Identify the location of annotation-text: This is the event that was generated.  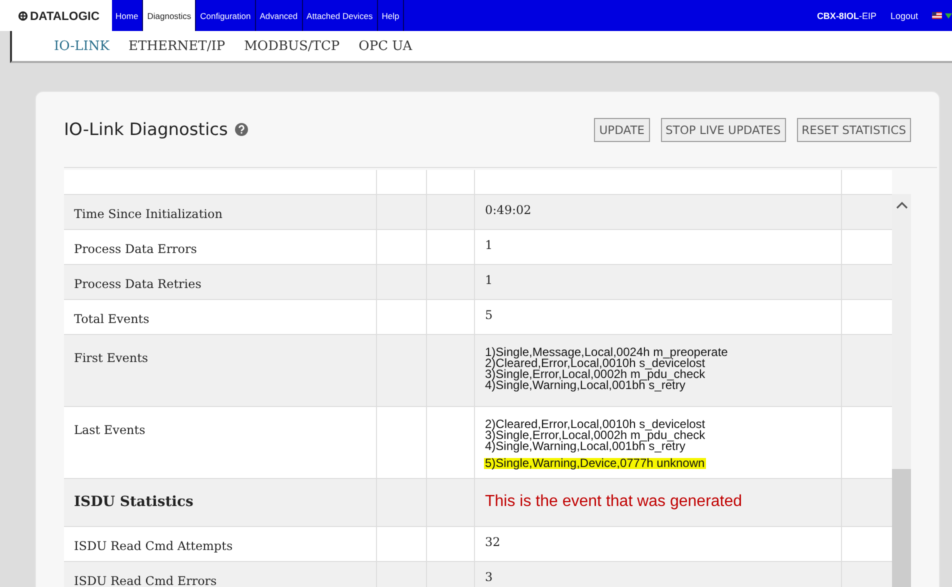
(613, 501).